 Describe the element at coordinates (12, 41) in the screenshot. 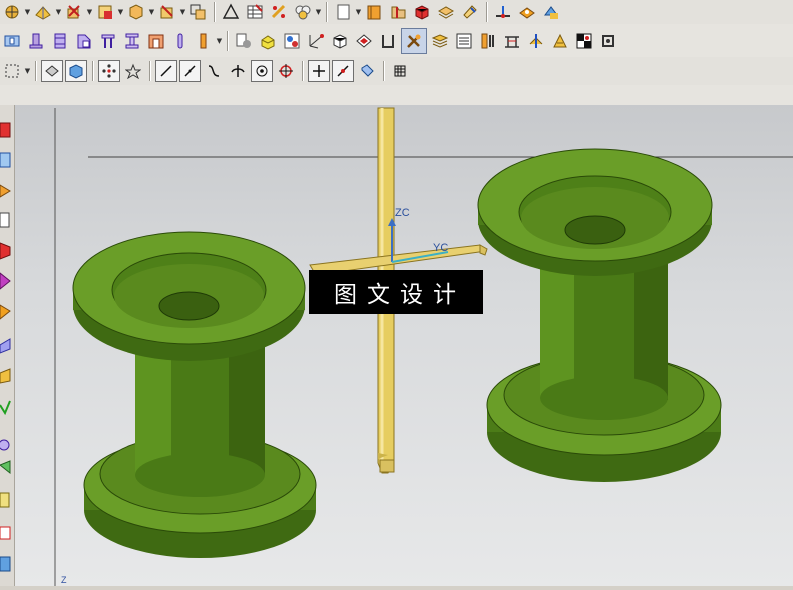

I see `mold-icon` at that location.